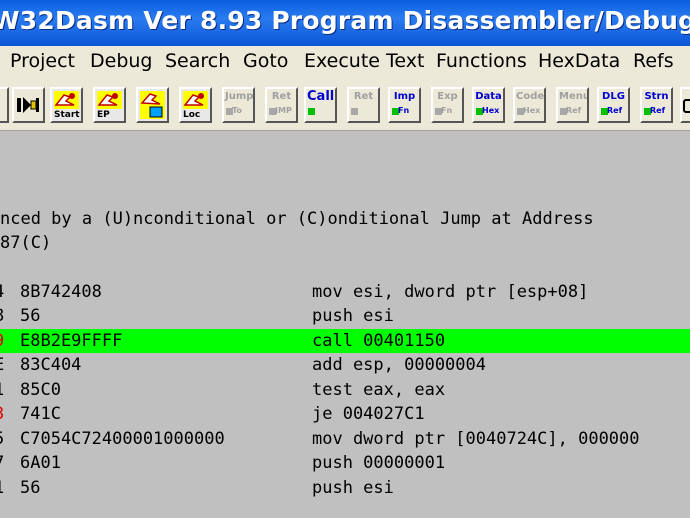 The image size is (690, 518). I want to click on code-row-selected: 9 E8B2E9FFFF call 00401150, so click(345, 341).